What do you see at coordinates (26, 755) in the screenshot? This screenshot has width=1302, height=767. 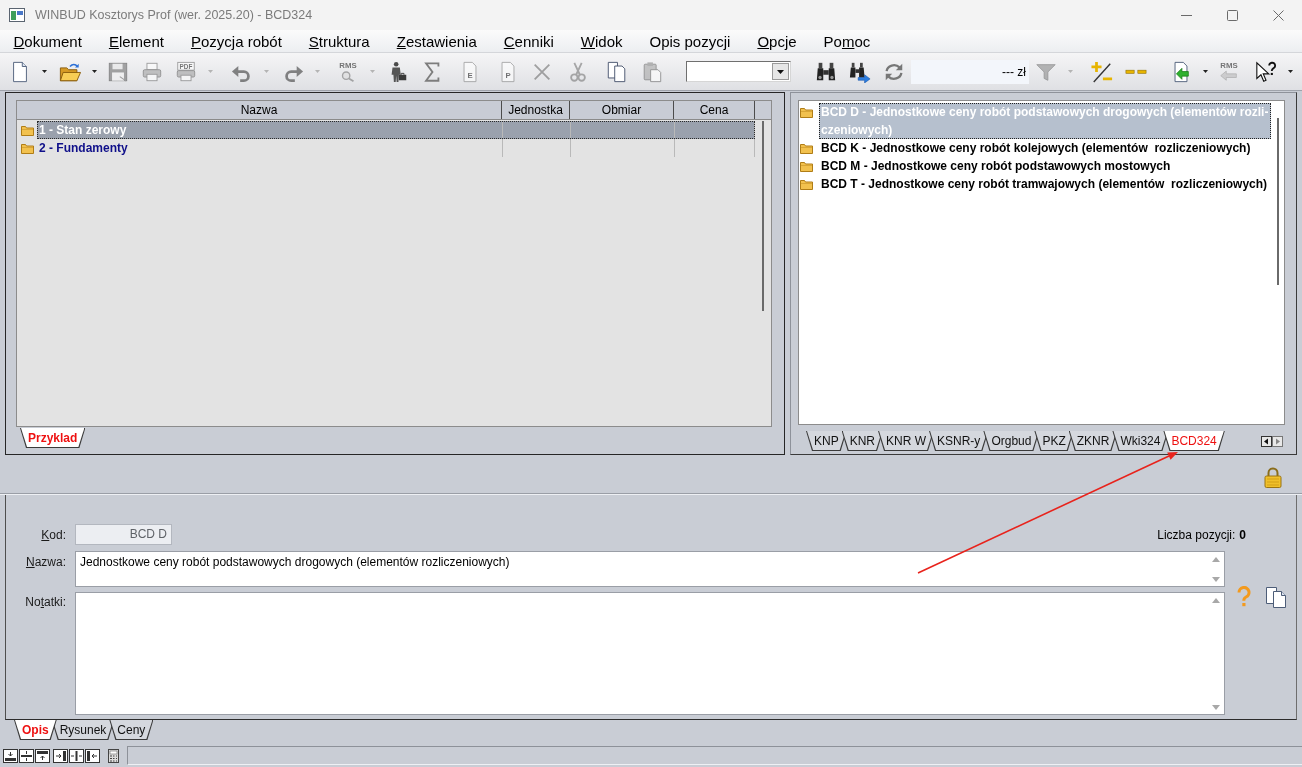 I see `split-rows-icon` at bounding box center [26, 755].